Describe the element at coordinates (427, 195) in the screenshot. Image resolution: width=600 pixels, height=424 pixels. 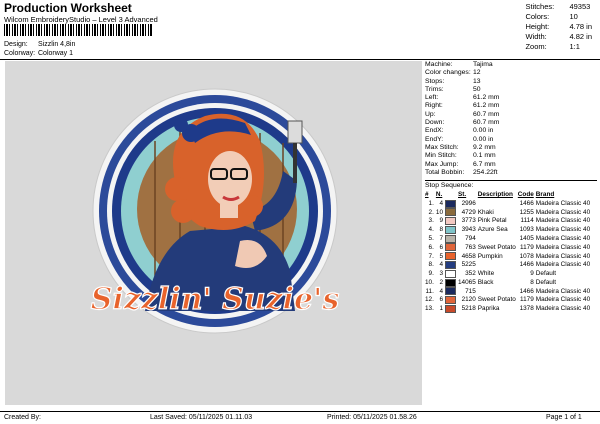
I see `col-header: #` at that location.